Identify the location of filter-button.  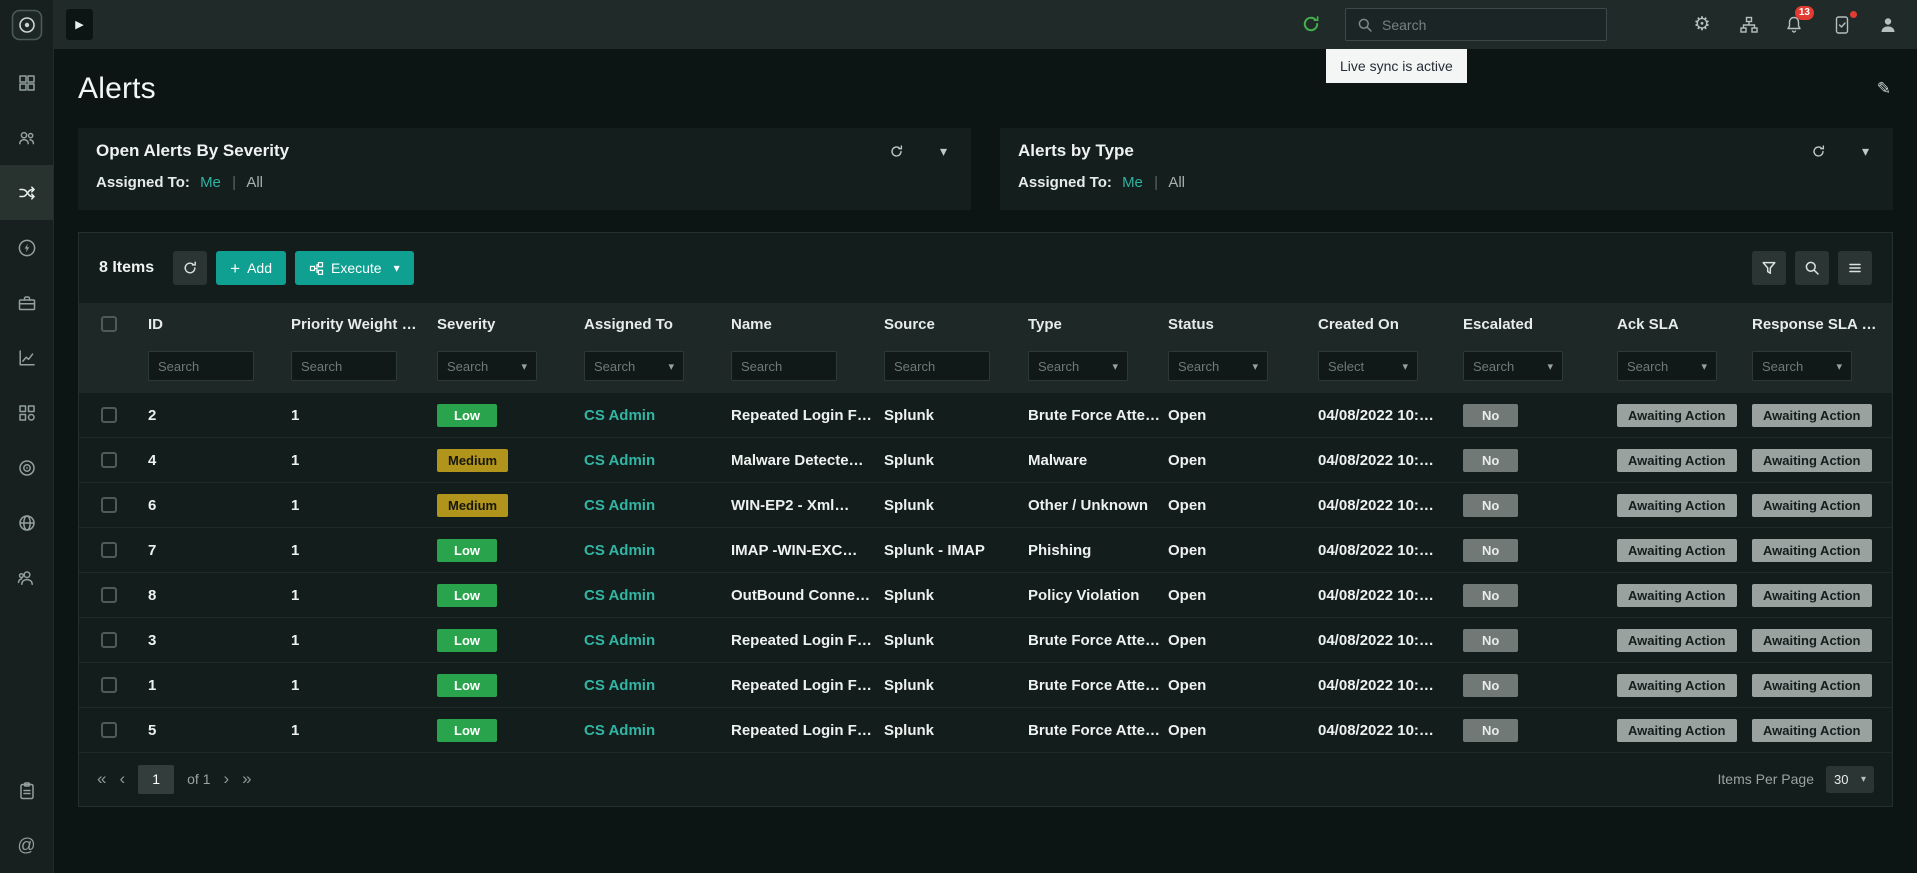
(1769, 268).